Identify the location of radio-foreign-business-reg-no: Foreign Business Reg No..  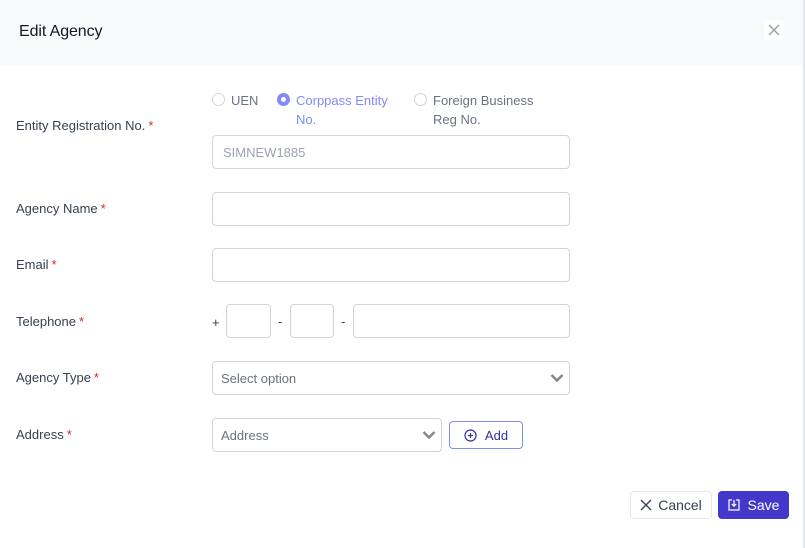
(473, 110).